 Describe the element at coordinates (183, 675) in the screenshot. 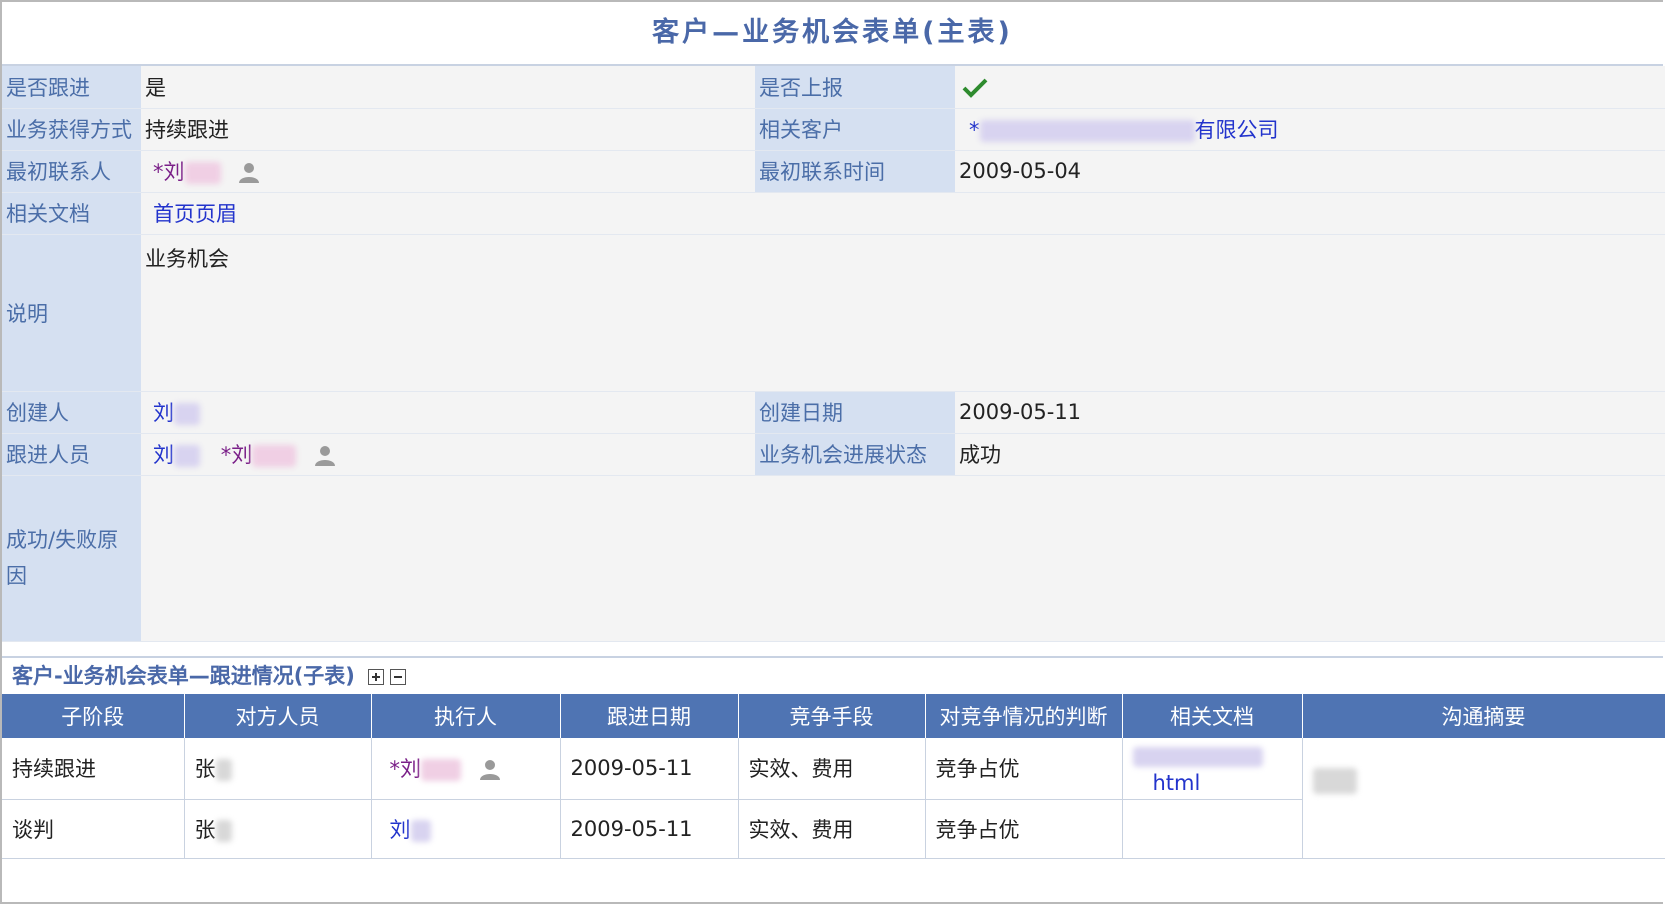

I see `subtable-title: 客户-业务机会表单—跟进情况(子表)` at that location.